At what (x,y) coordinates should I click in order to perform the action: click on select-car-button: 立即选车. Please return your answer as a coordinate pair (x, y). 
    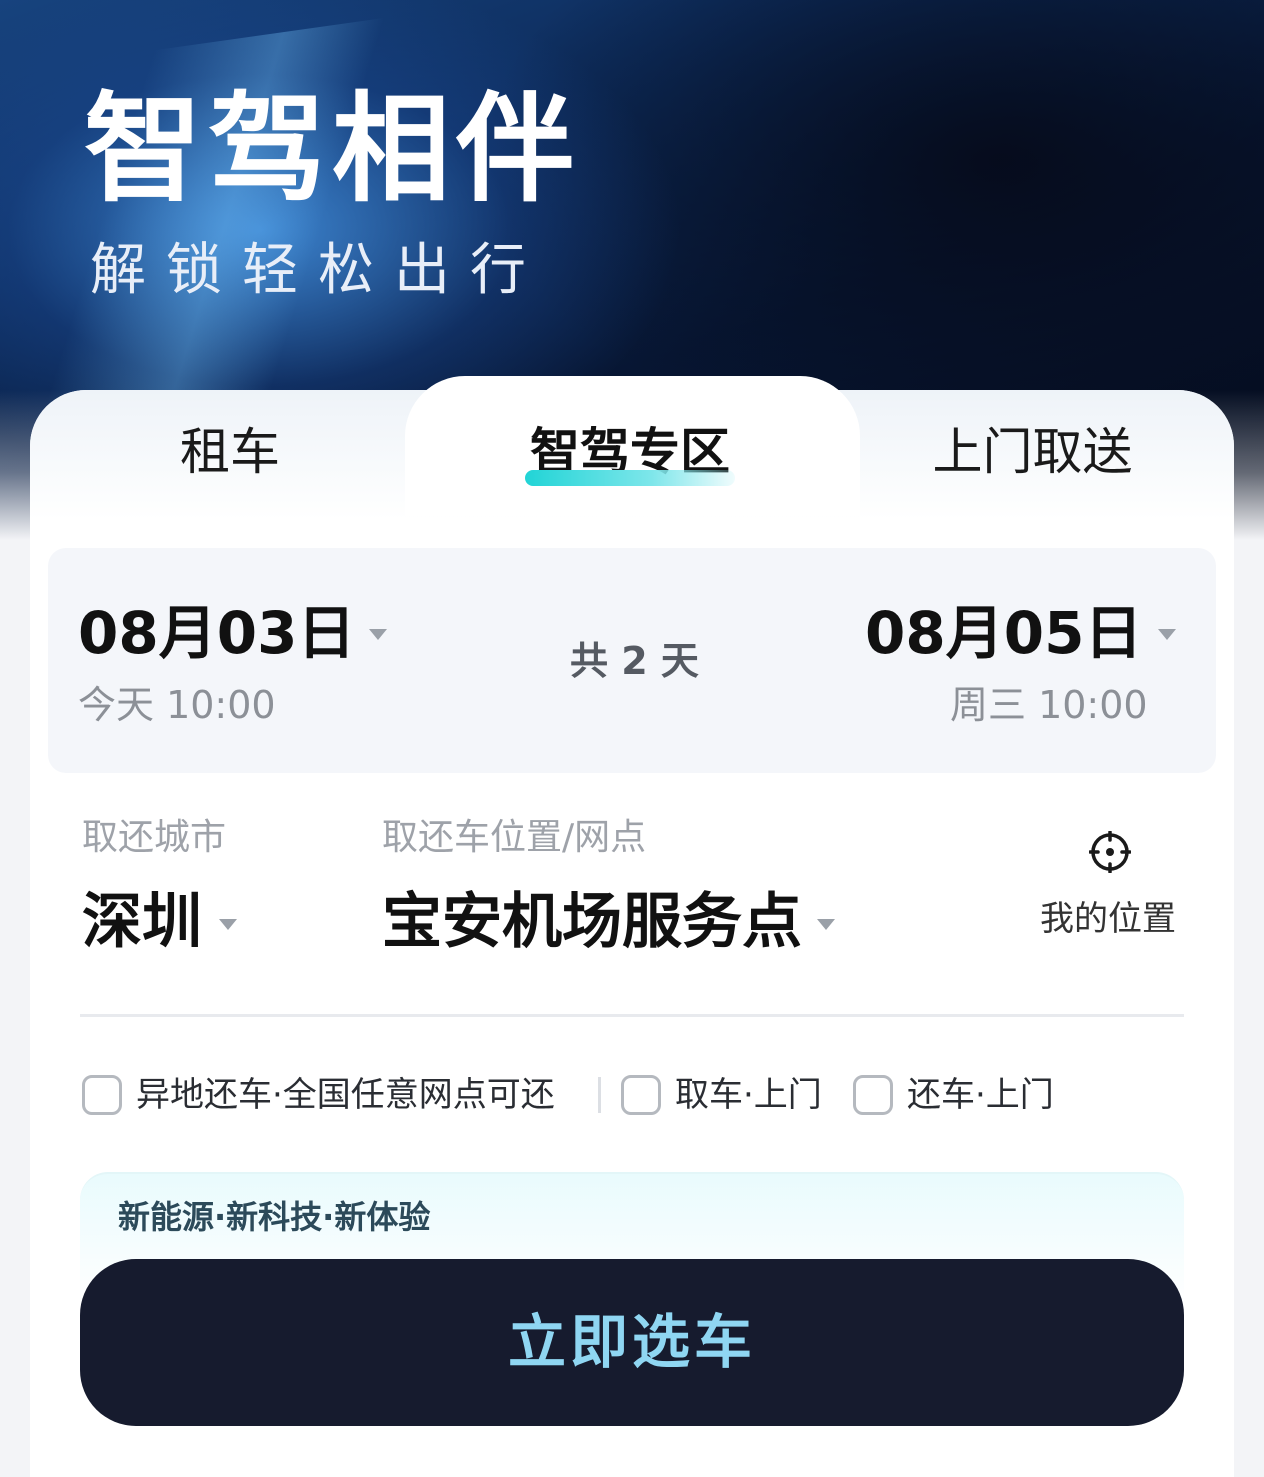
    Looking at the image, I should click on (632, 1342).